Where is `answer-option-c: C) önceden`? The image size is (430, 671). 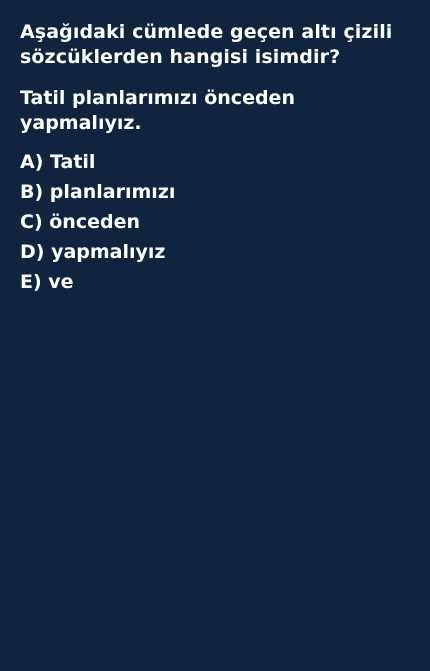 answer-option-c: C) önceden is located at coordinates (215, 222).